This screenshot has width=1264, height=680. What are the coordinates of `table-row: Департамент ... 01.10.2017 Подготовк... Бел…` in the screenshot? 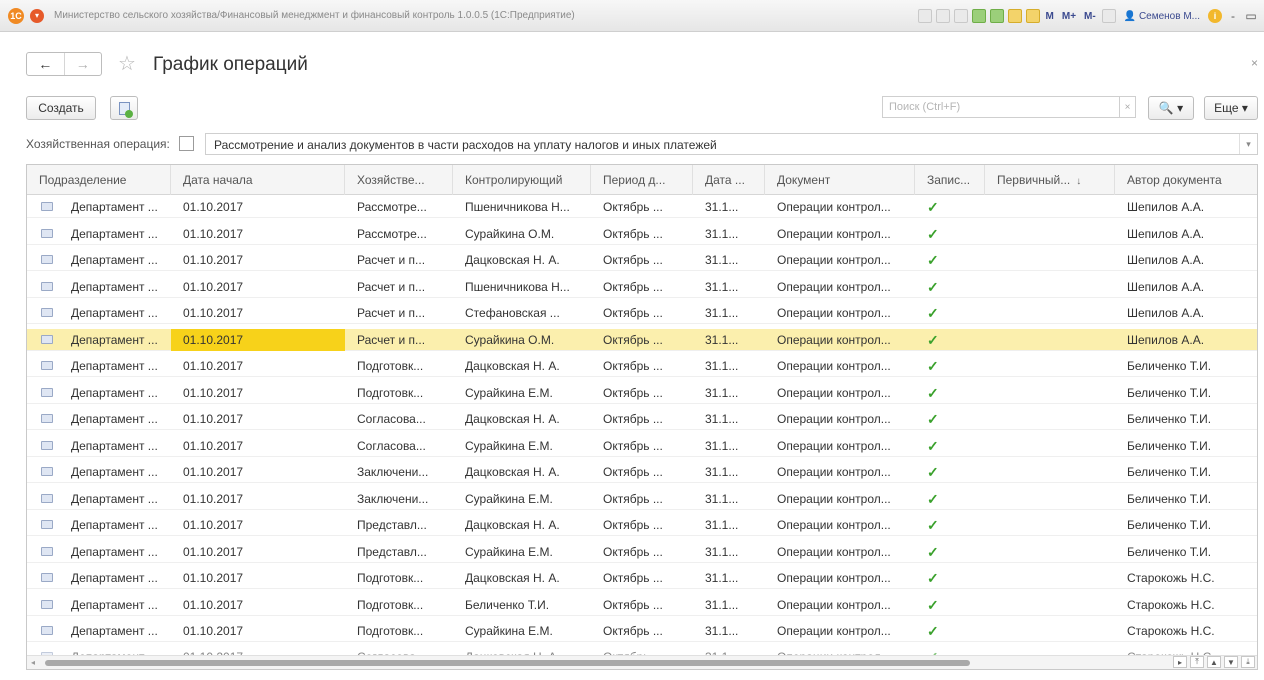 It's located at (642, 605).